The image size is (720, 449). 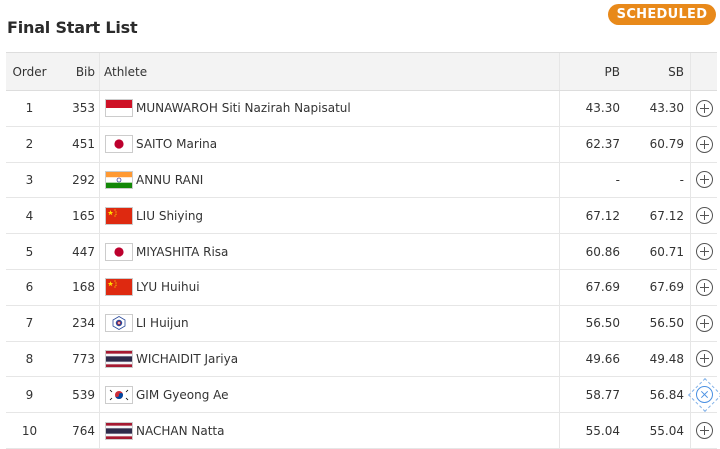 What do you see at coordinates (348, 180) in the screenshot?
I see `row-athlete-name: ANNU RANI` at bounding box center [348, 180].